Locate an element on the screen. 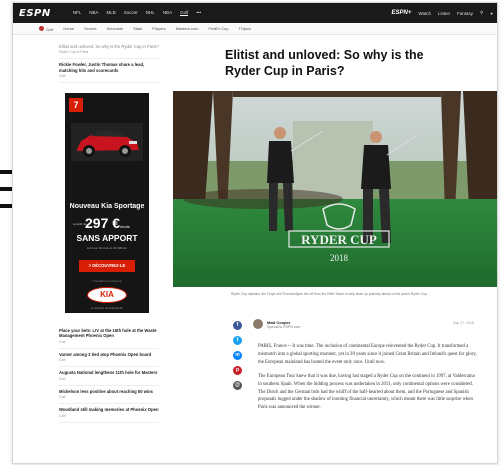 The height and width of the screenshot is (465, 503). subnav-item: Players is located at coordinates (158, 28).